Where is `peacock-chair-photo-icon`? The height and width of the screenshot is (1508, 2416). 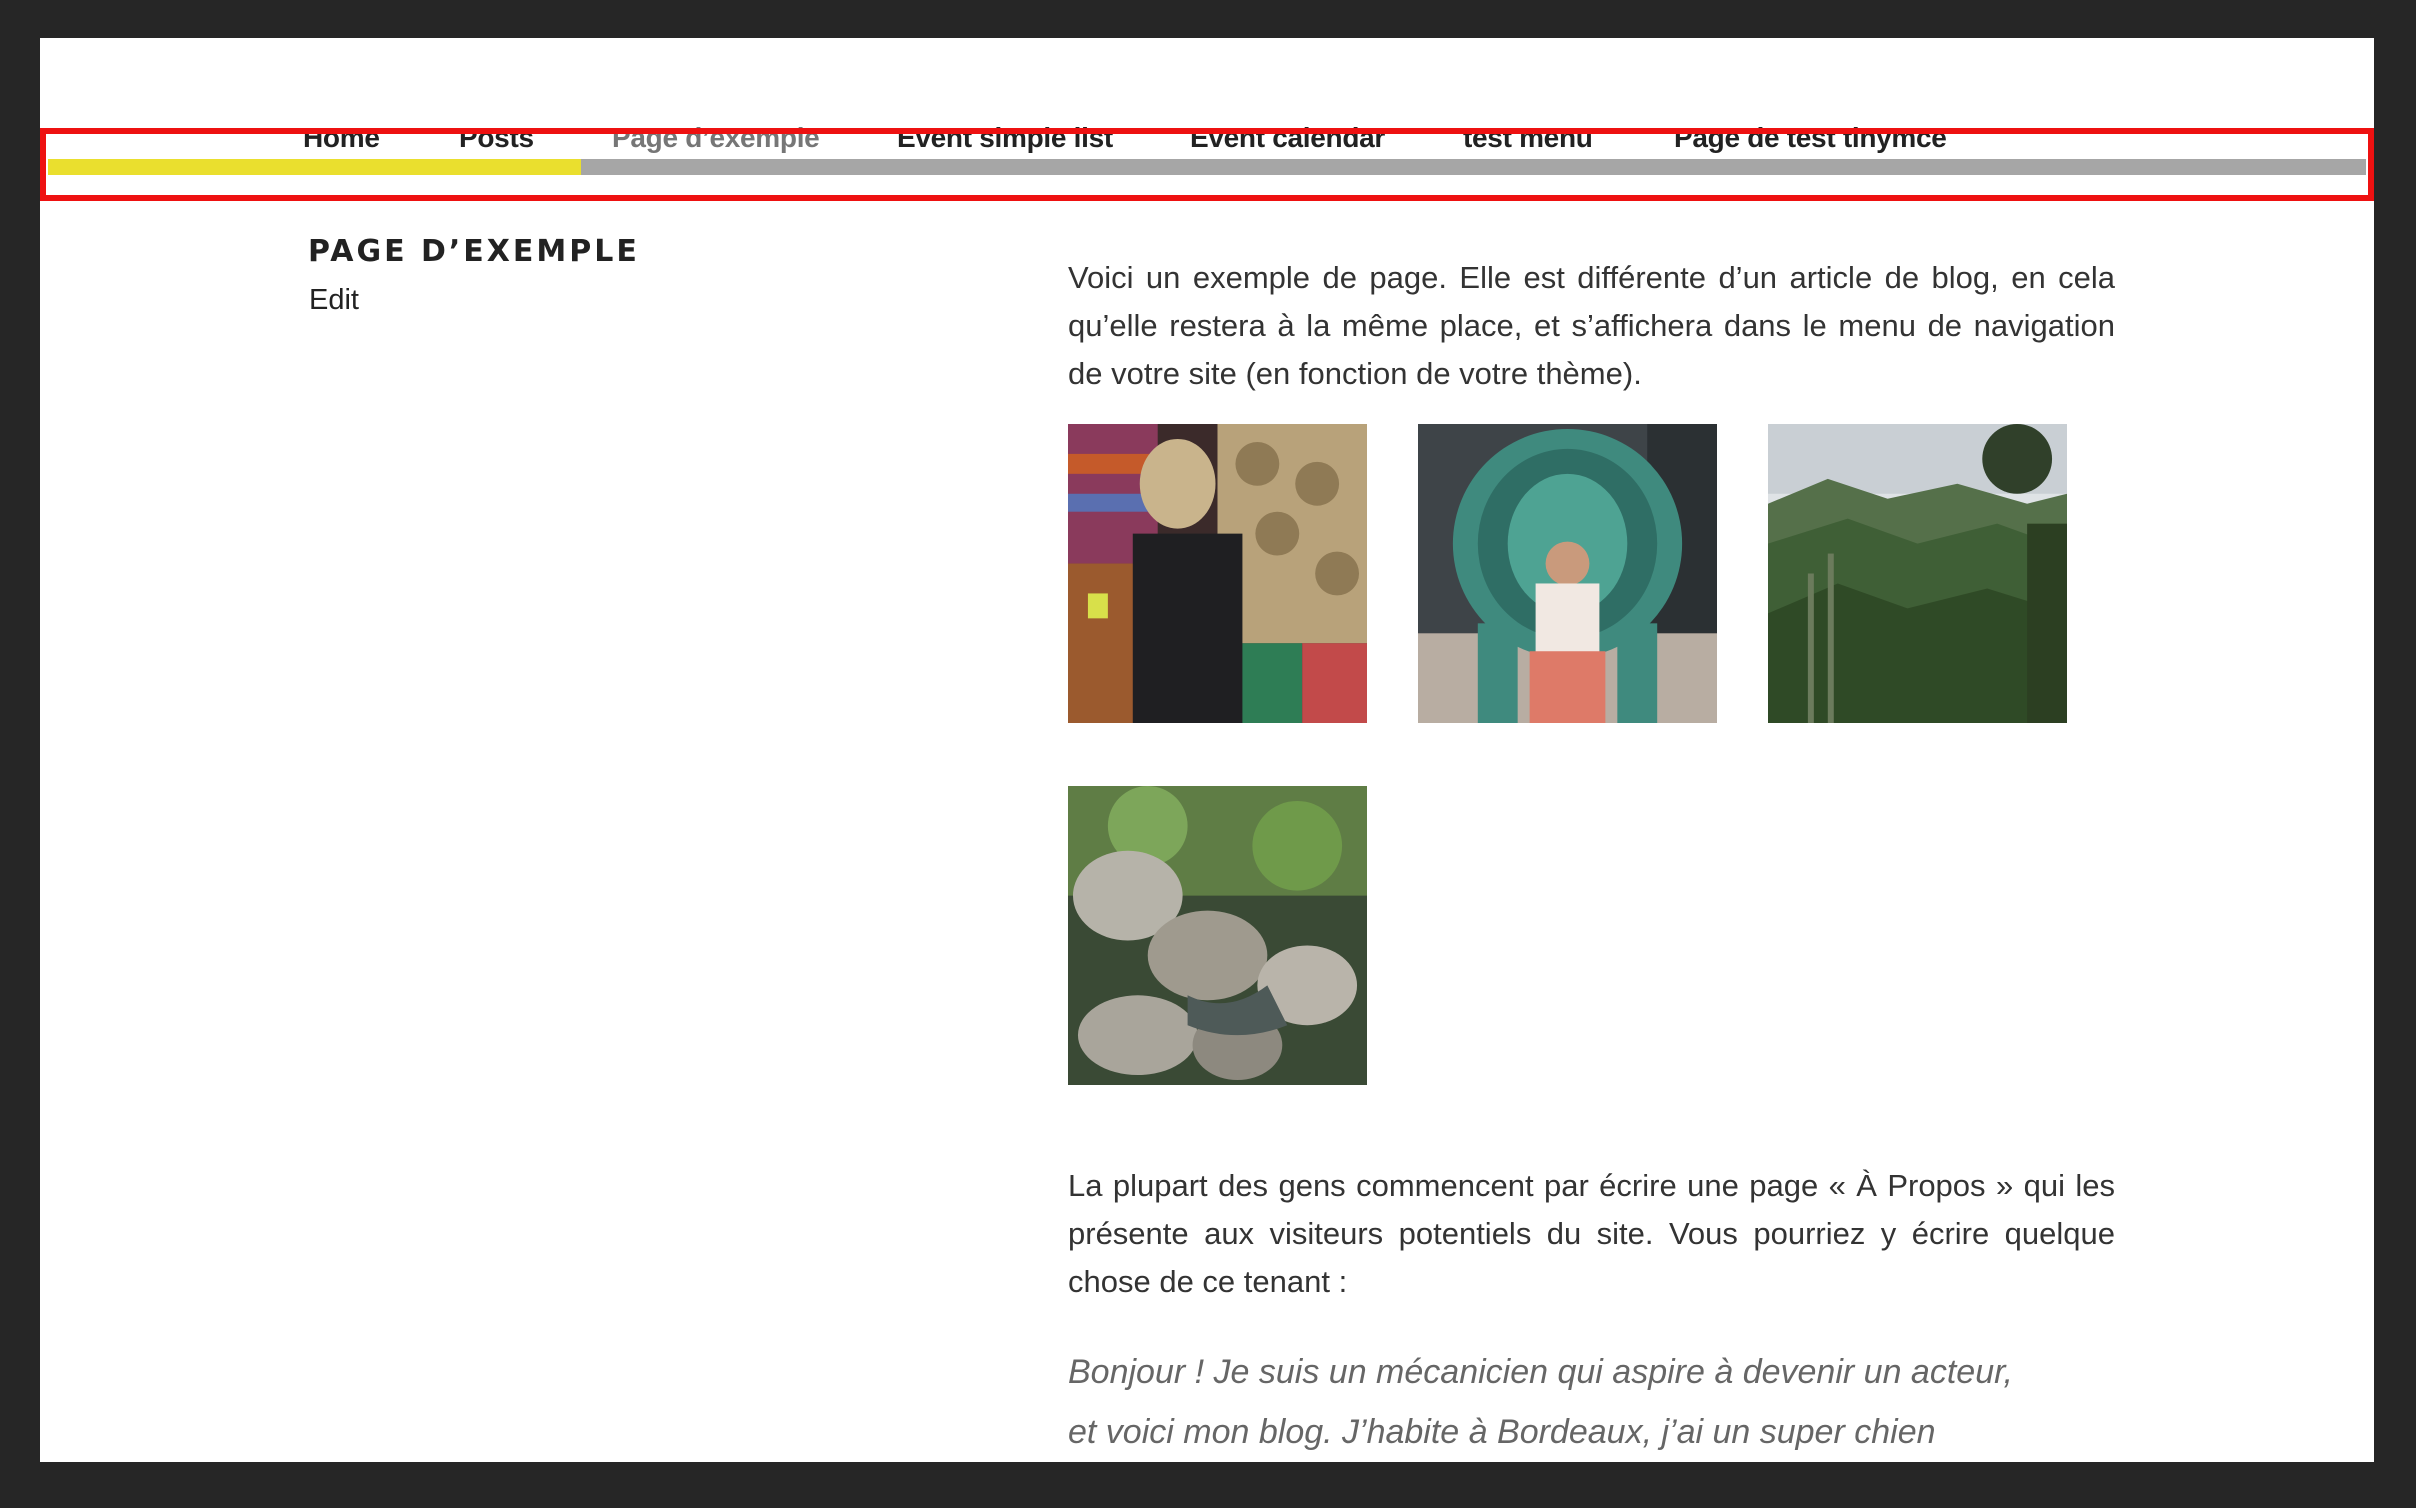
peacock-chair-photo-icon is located at coordinates (1567, 573).